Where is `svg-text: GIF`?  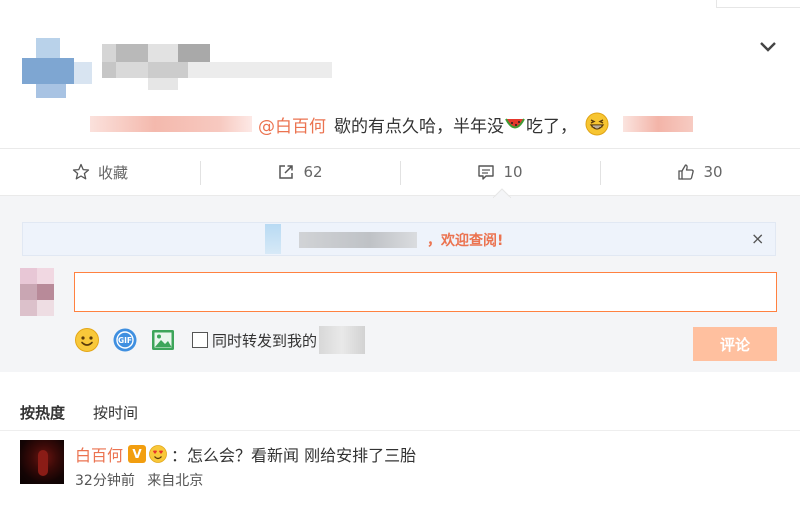
svg-text: GIF is located at coordinates (125, 340).